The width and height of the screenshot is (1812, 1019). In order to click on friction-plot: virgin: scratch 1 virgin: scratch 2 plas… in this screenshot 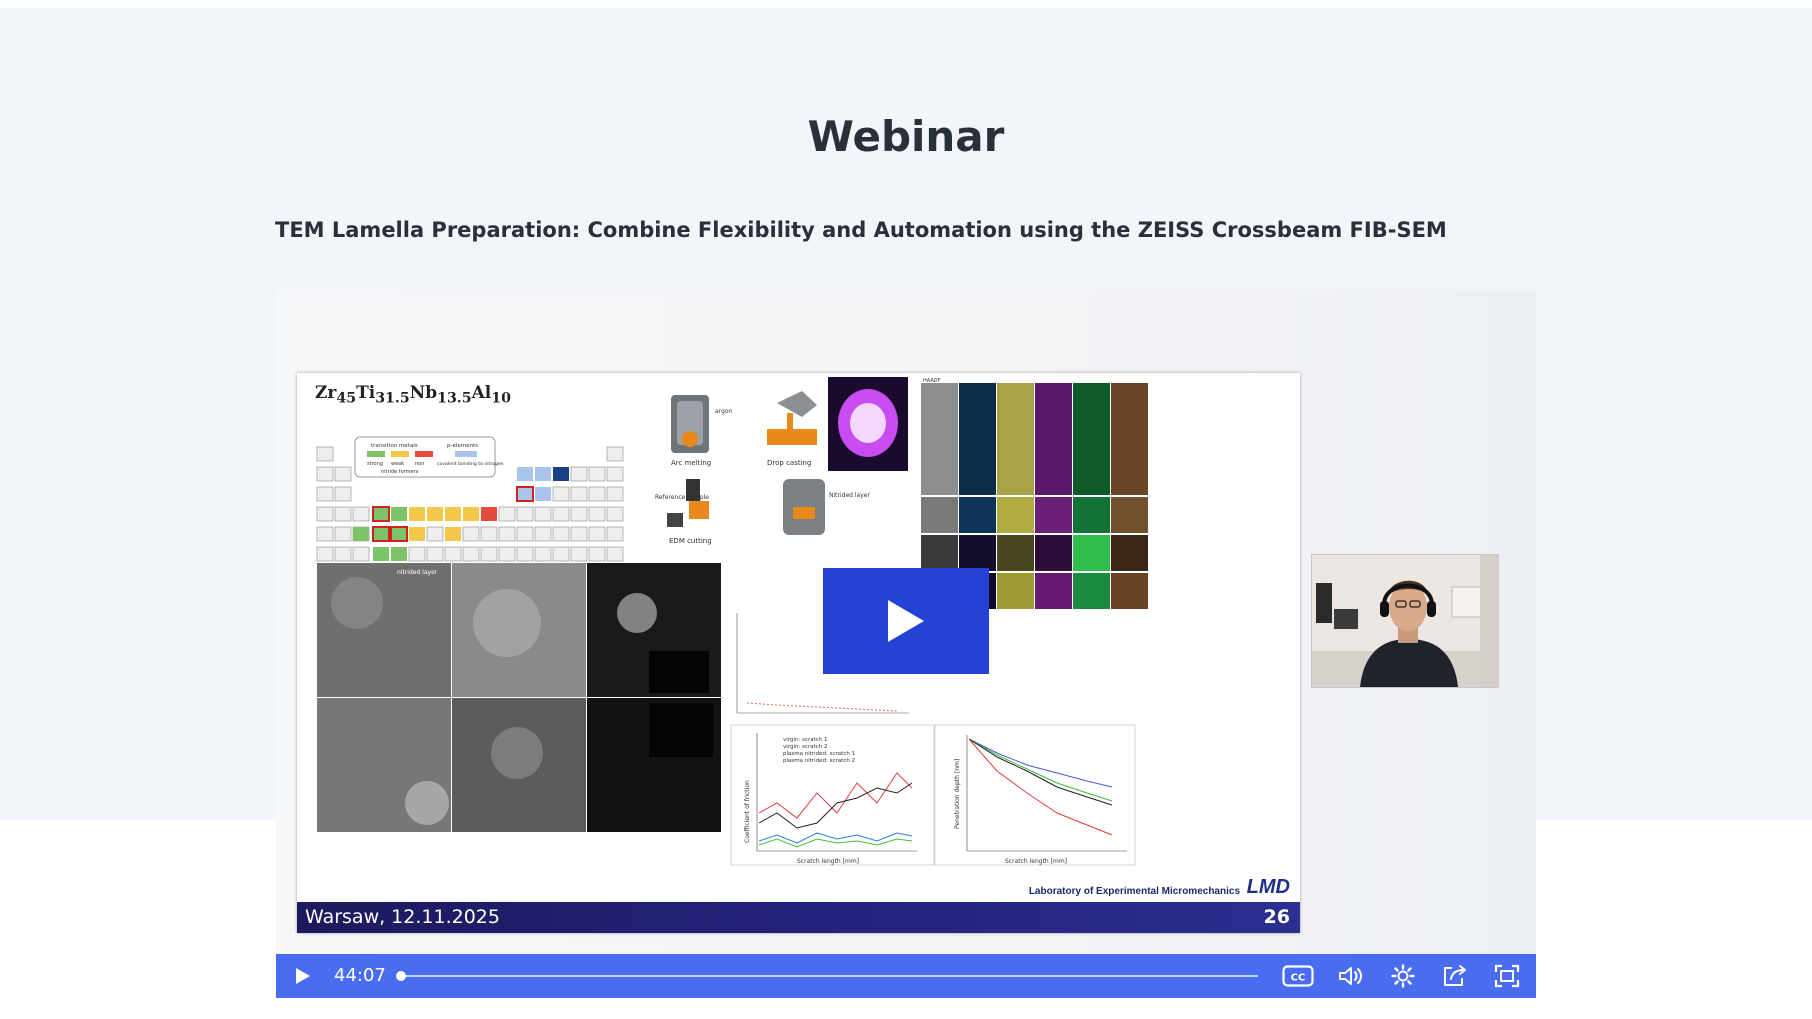, I will do `click(832, 795)`.